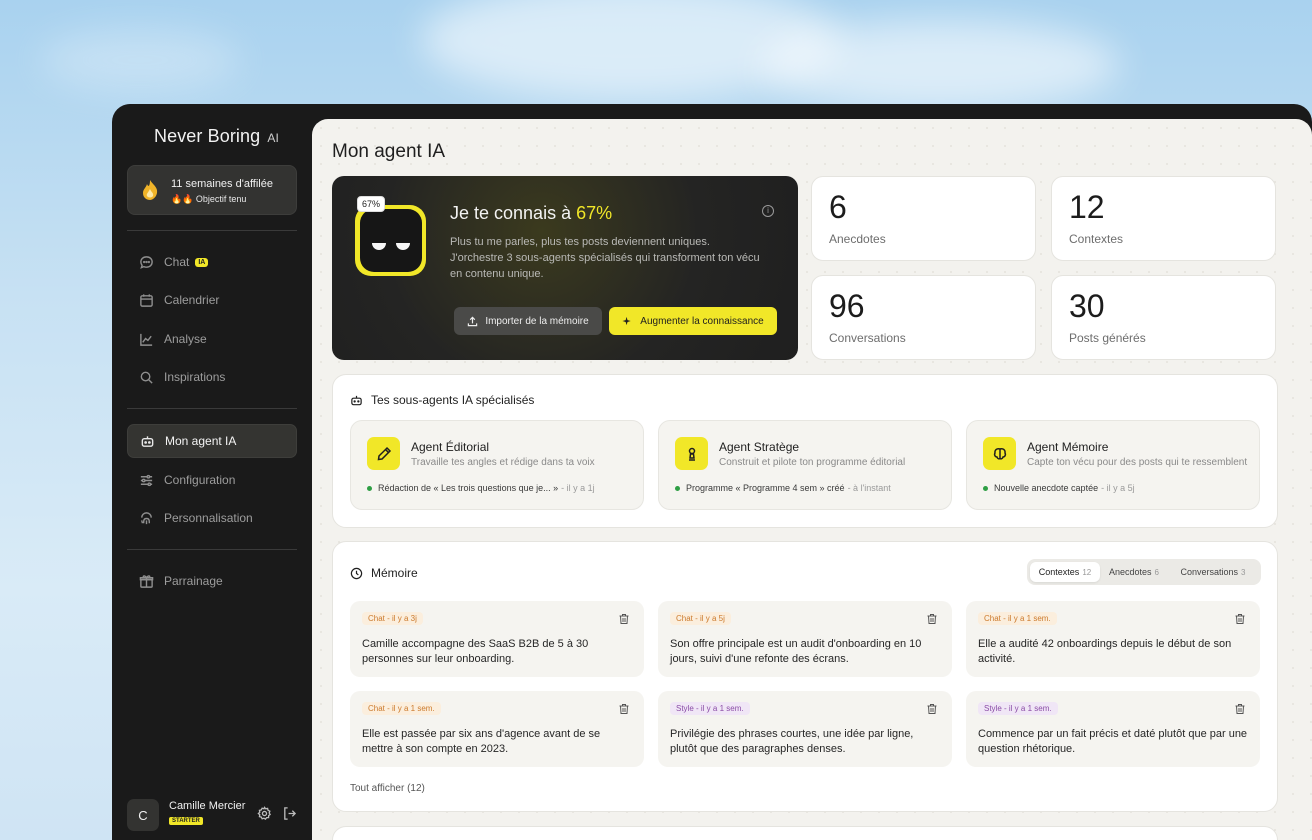 This screenshot has height=840, width=1312. I want to click on knowledge-heading: Je te connais à 67%, so click(531, 213).